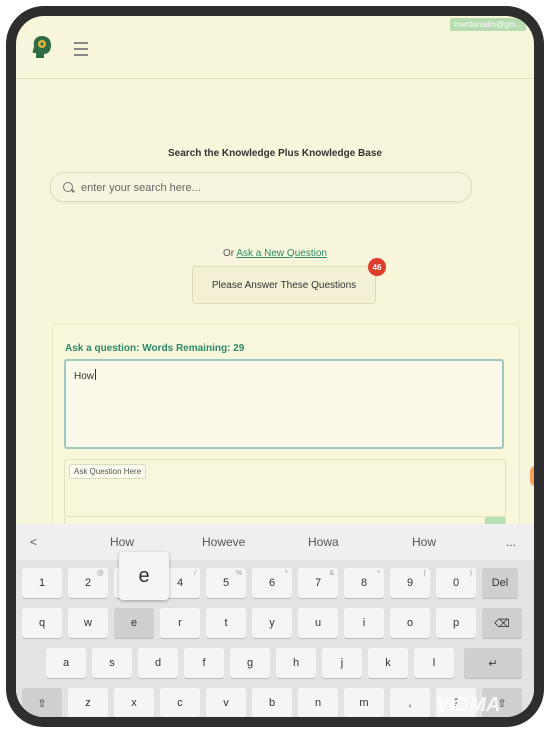 The width and height of the screenshot is (550, 733). Describe the element at coordinates (285, 488) in the screenshot. I see `question-detail-box: Ask Question Here` at that location.